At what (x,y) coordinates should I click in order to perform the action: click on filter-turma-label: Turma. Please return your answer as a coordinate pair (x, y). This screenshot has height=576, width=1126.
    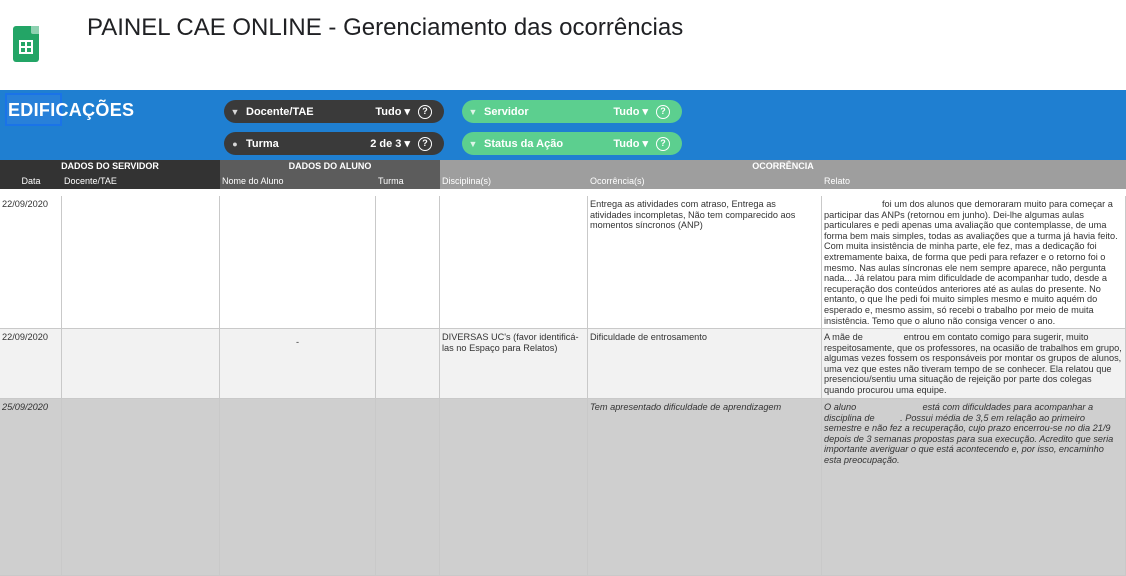
    Looking at the image, I should click on (262, 143).